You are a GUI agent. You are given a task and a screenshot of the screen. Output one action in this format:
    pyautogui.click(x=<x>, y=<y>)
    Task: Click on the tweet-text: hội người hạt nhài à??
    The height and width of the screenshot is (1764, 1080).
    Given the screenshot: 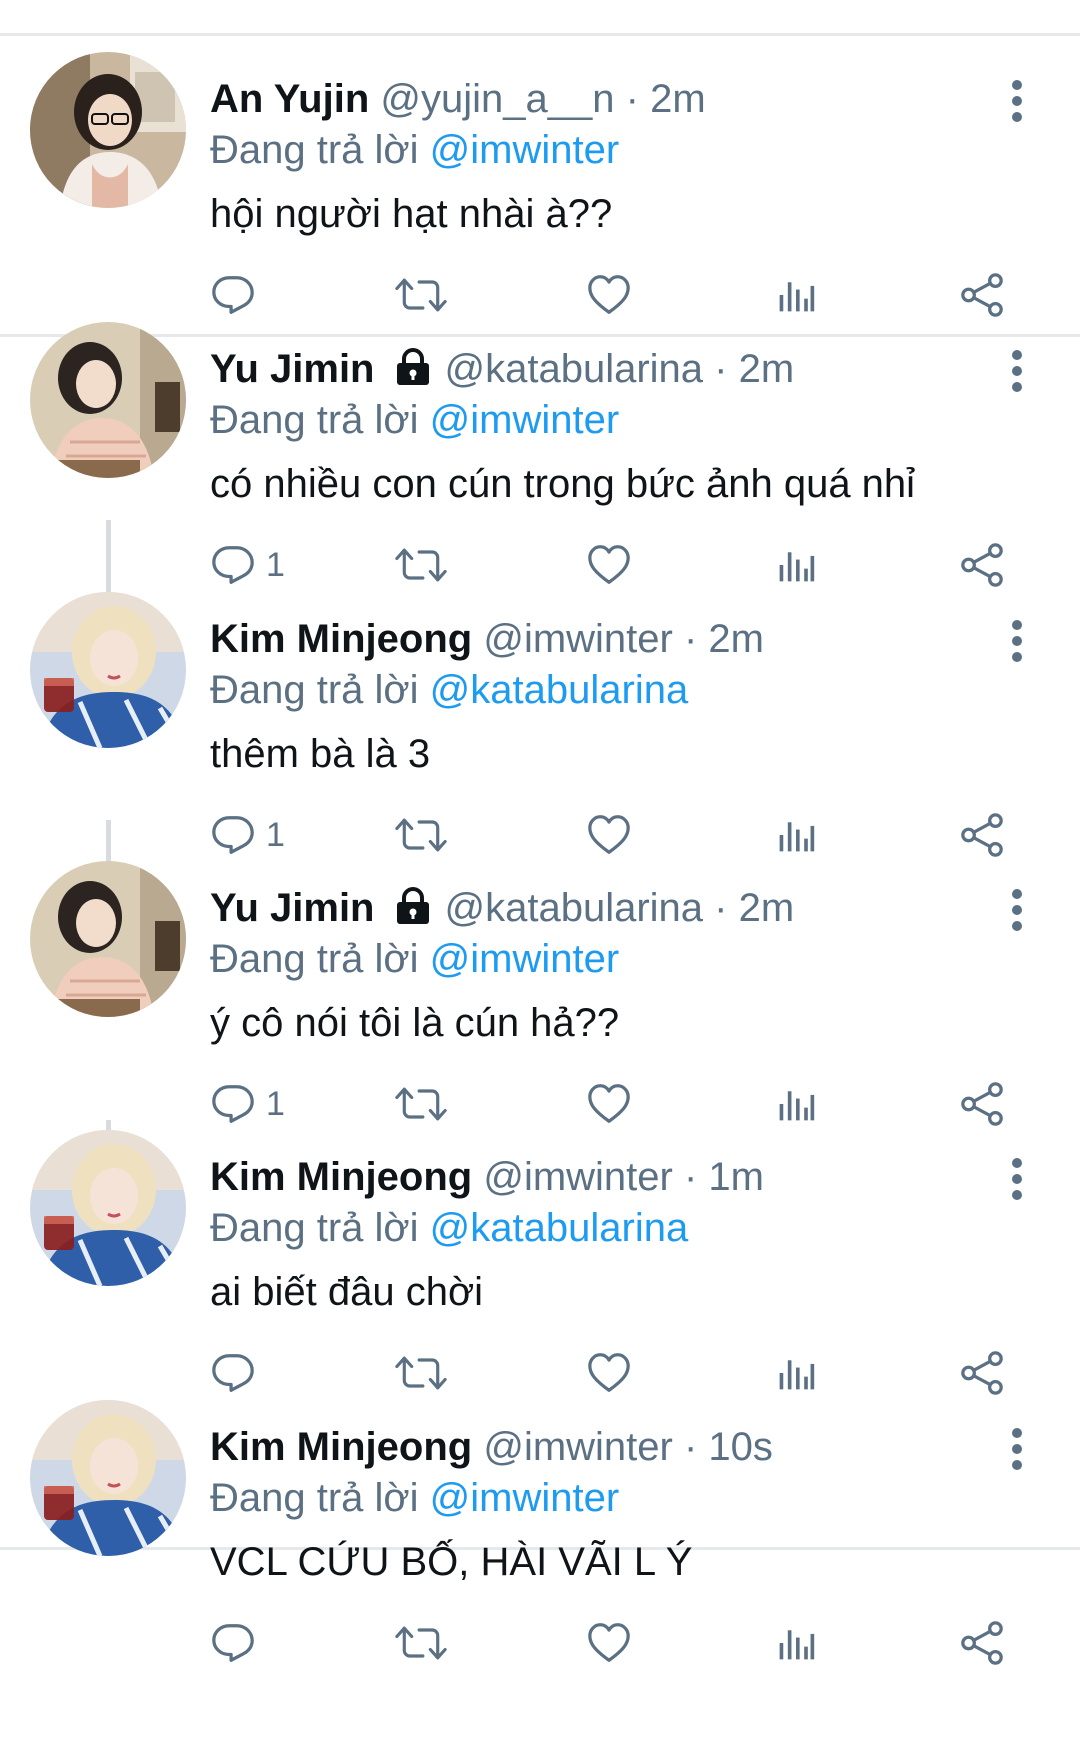 What is the action you would take?
    pyautogui.click(x=411, y=214)
    